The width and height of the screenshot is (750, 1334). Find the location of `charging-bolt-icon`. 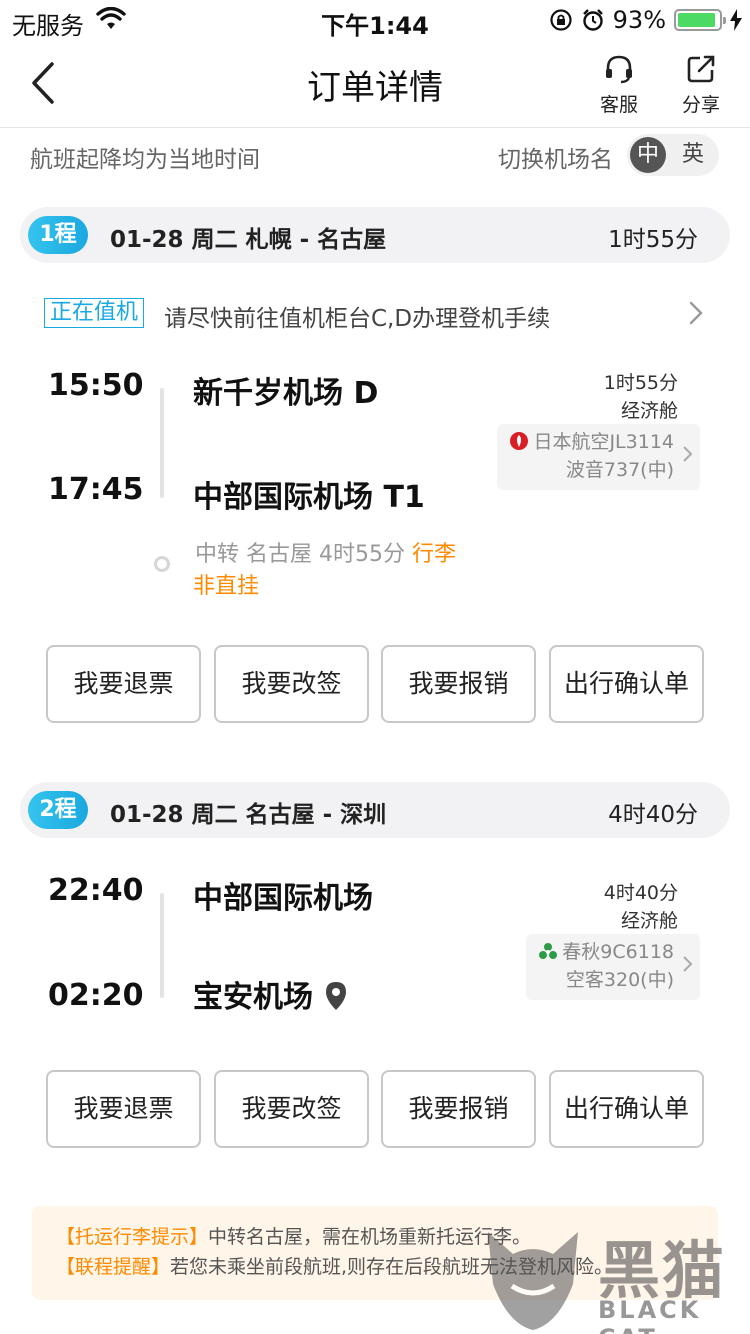

charging-bolt-icon is located at coordinates (736, 20).